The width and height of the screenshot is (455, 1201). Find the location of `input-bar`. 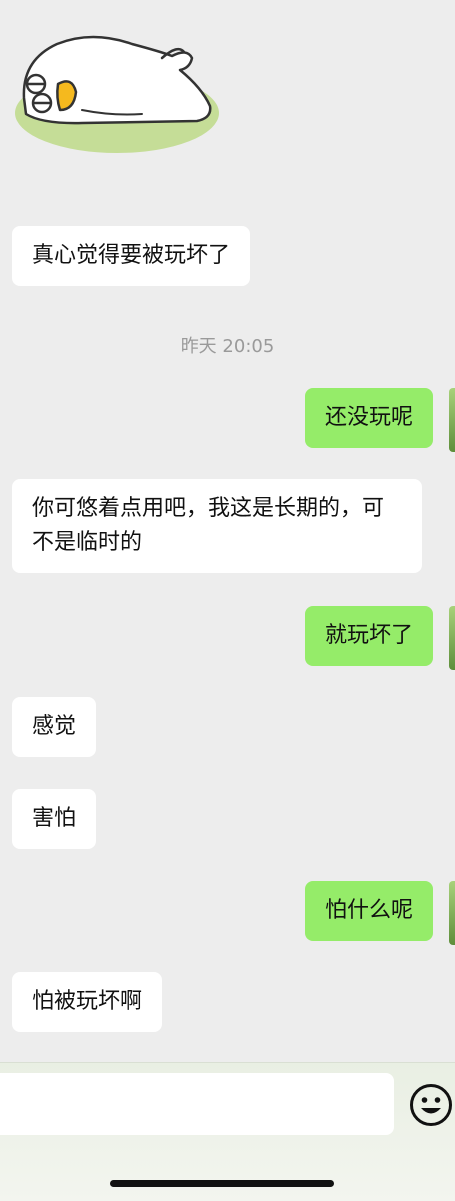

input-bar is located at coordinates (227, 1131).